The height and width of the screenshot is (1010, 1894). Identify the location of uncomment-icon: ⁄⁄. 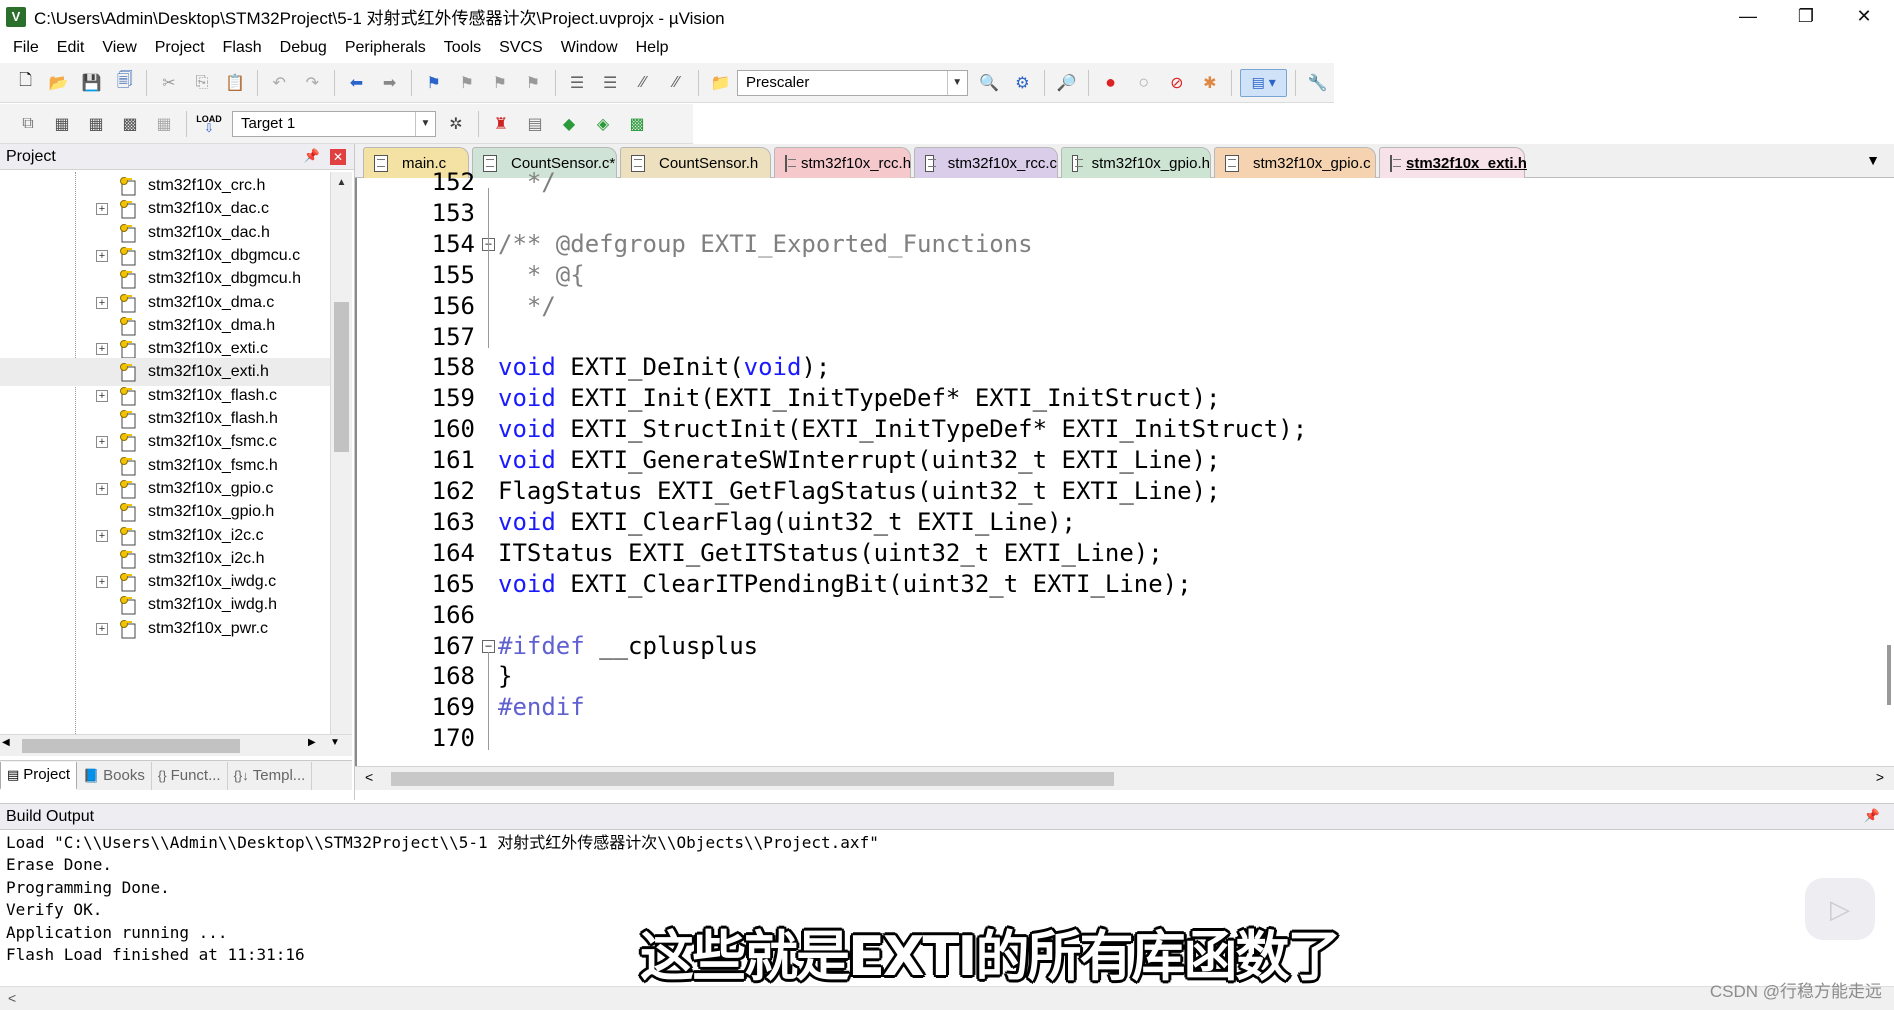
(676, 83).